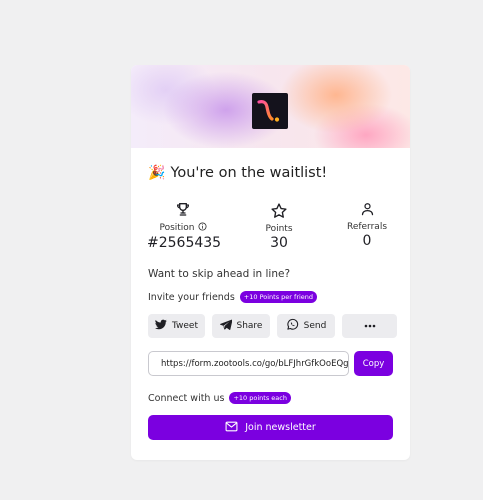 This screenshot has height=500, width=483. What do you see at coordinates (184, 243) in the screenshot?
I see `stat-position-value: #2565435` at bounding box center [184, 243].